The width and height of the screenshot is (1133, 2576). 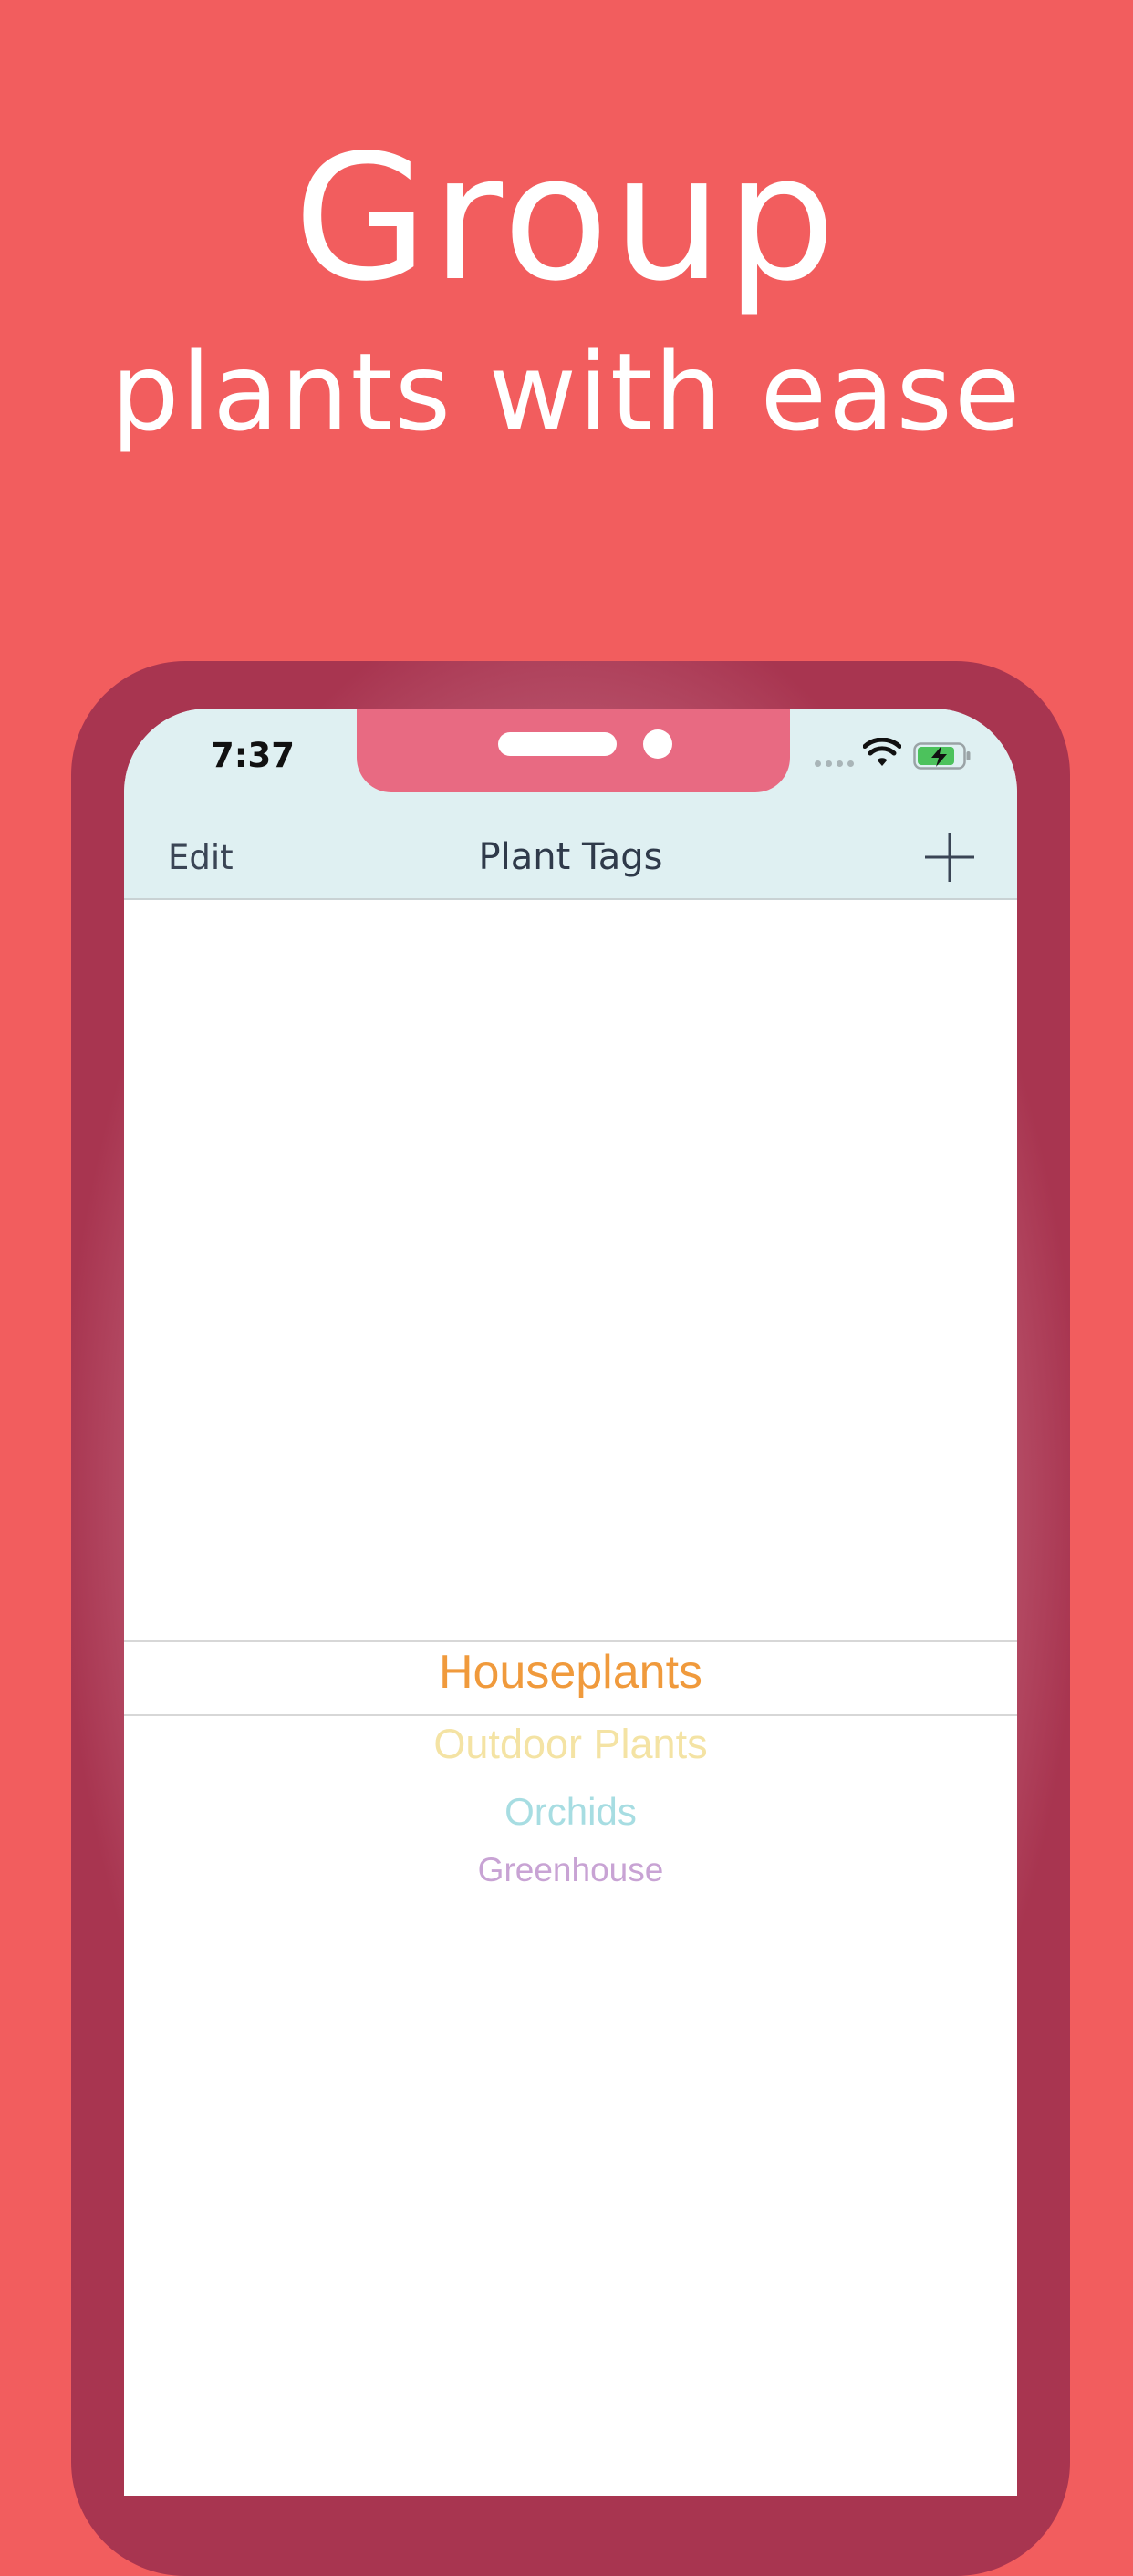 I want to click on wifi-icon, so click(x=882, y=752).